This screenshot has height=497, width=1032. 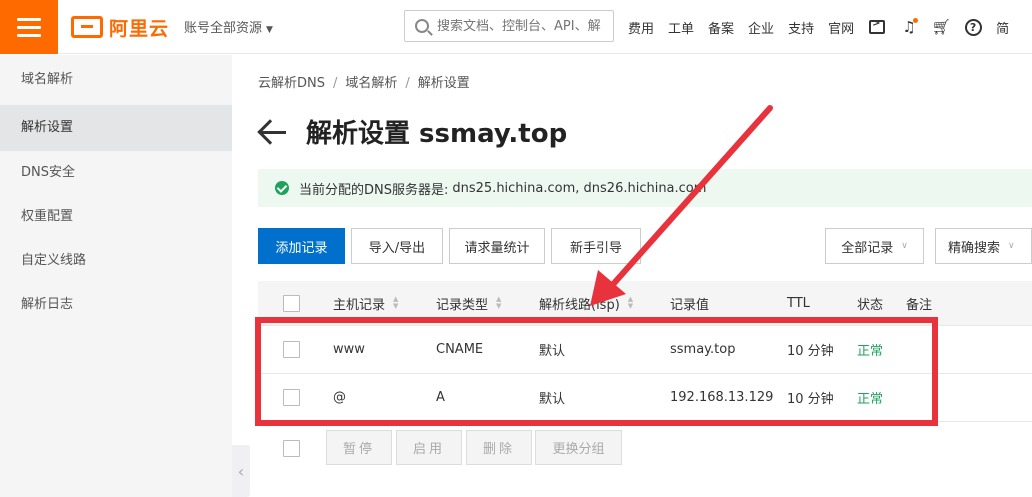 What do you see at coordinates (909, 27) in the screenshot?
I see `bell-icon: ♫` at bounding box center [909, 27].